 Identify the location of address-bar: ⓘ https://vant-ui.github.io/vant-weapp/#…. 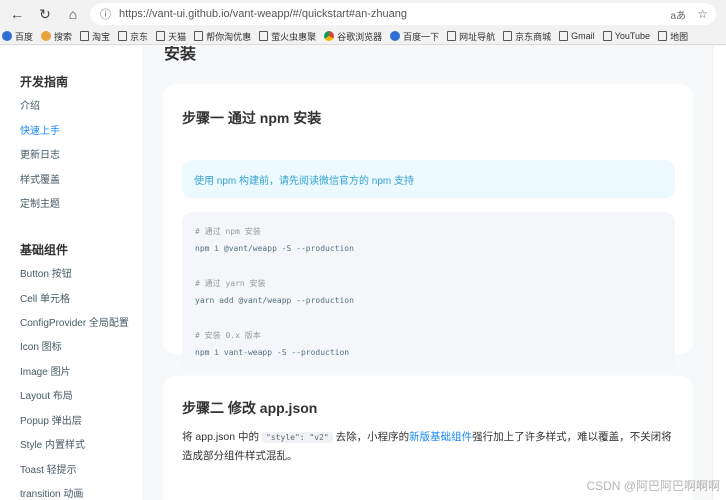
(403, 14).